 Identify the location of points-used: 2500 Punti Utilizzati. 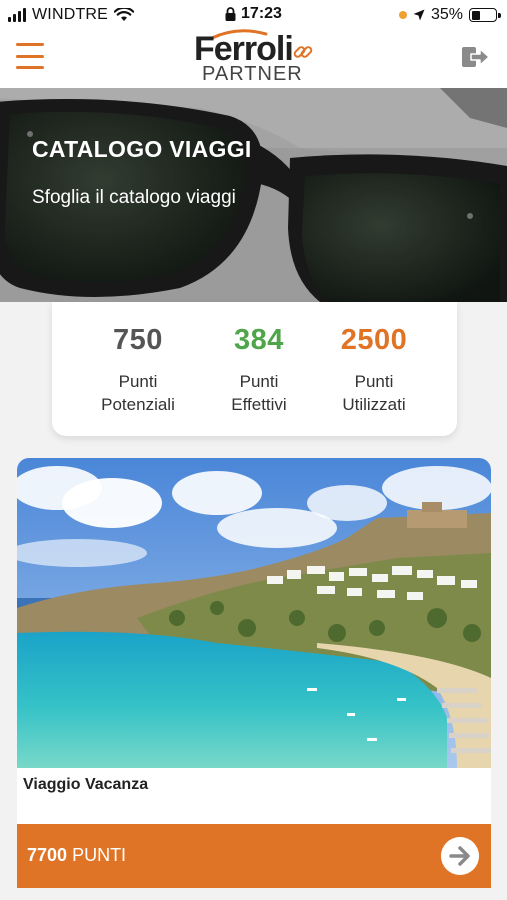
(374, 370).